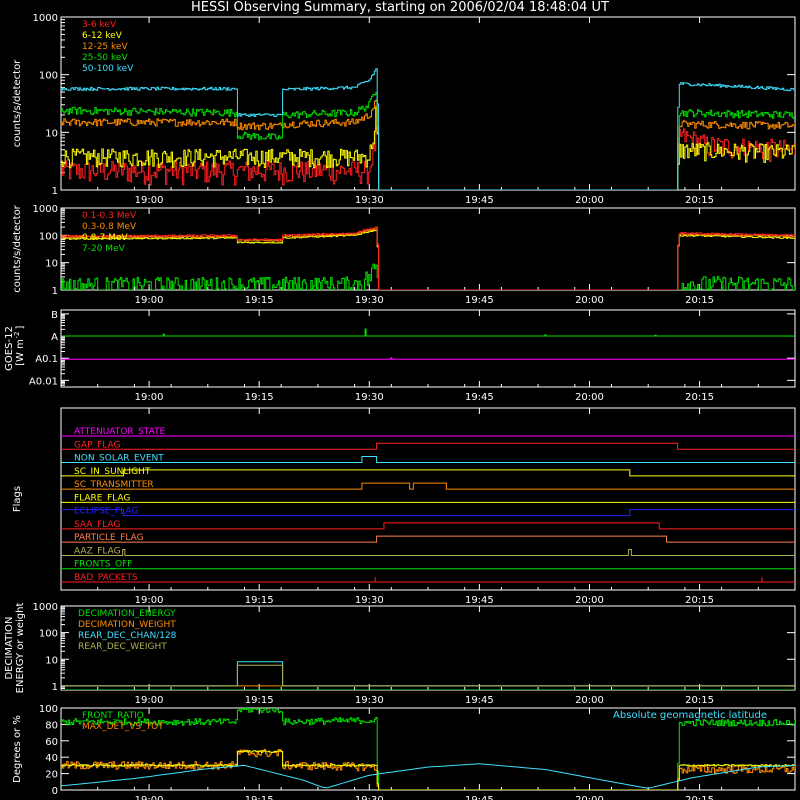 The height and width of the screenshot is (800, 800). I want to click on series-0-1-0-3-mev, so click(428, 258).